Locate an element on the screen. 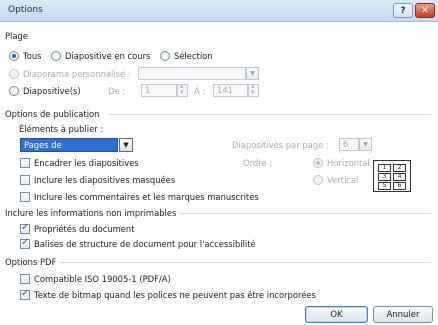  section-range-heading: Plage is located at coordinates (16, 36).